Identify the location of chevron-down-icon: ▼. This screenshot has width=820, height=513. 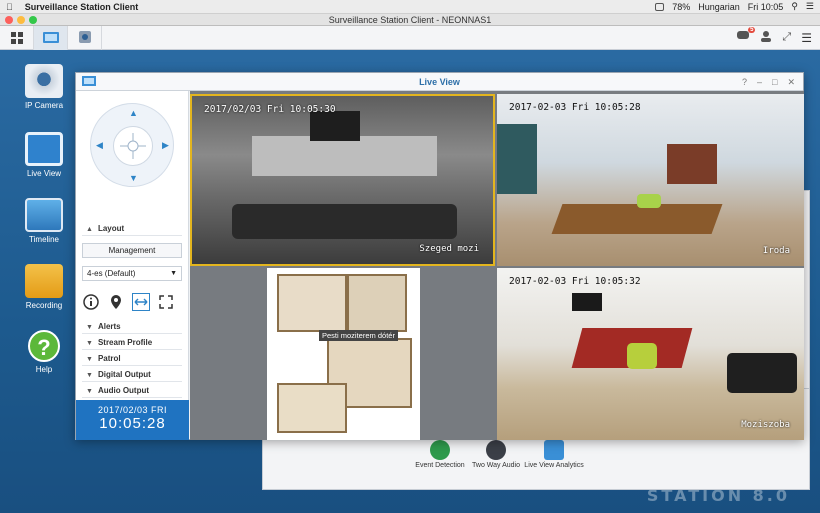
(173, 273).